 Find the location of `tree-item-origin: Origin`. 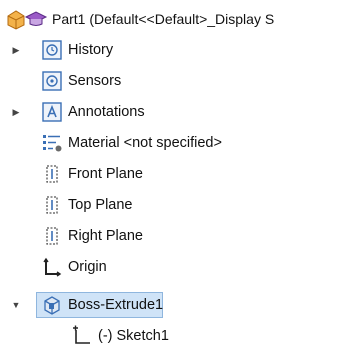

tree-item-origin: Origin is located at coordinates (171, 267).